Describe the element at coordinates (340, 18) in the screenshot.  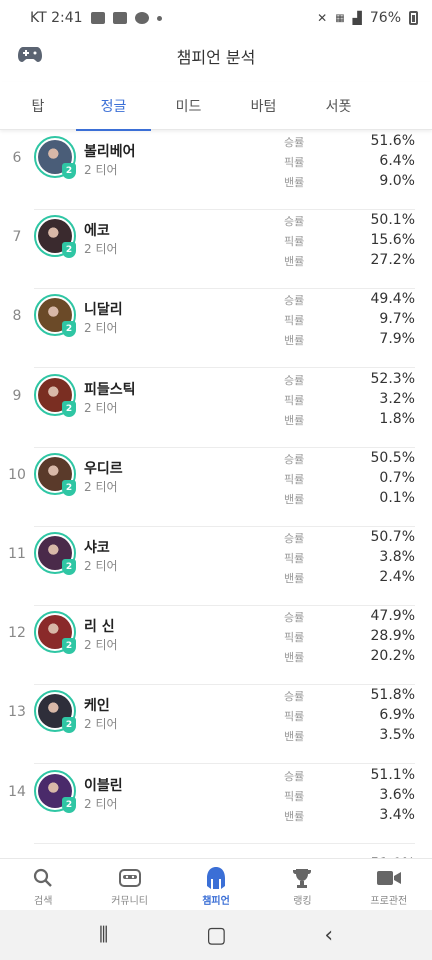
I see `volte-icon: ▦` at that location.